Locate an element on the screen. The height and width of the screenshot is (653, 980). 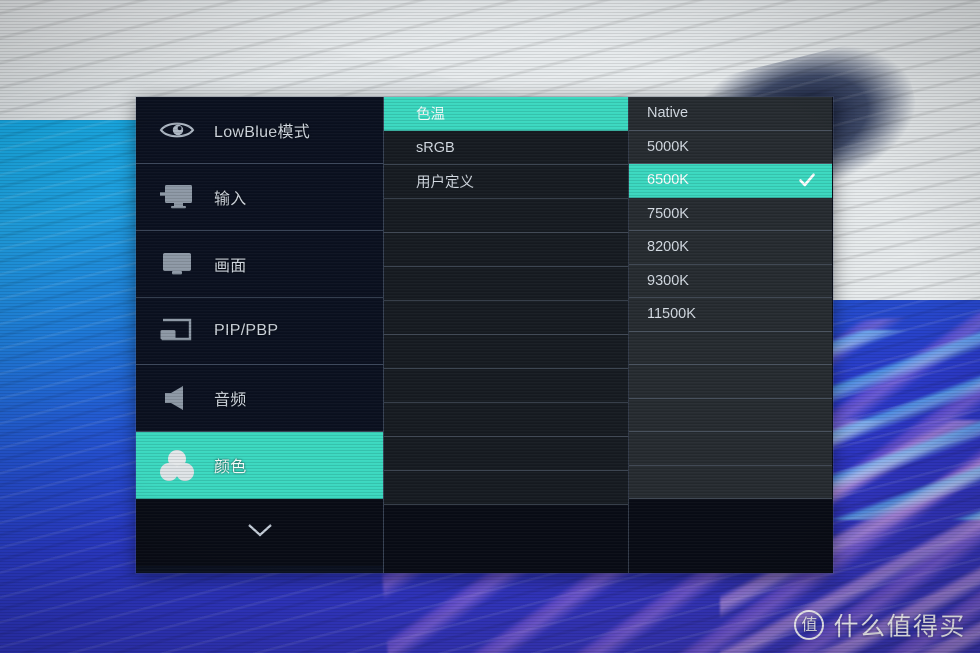
chevron-down-icon is located at coordinates (260, 532).